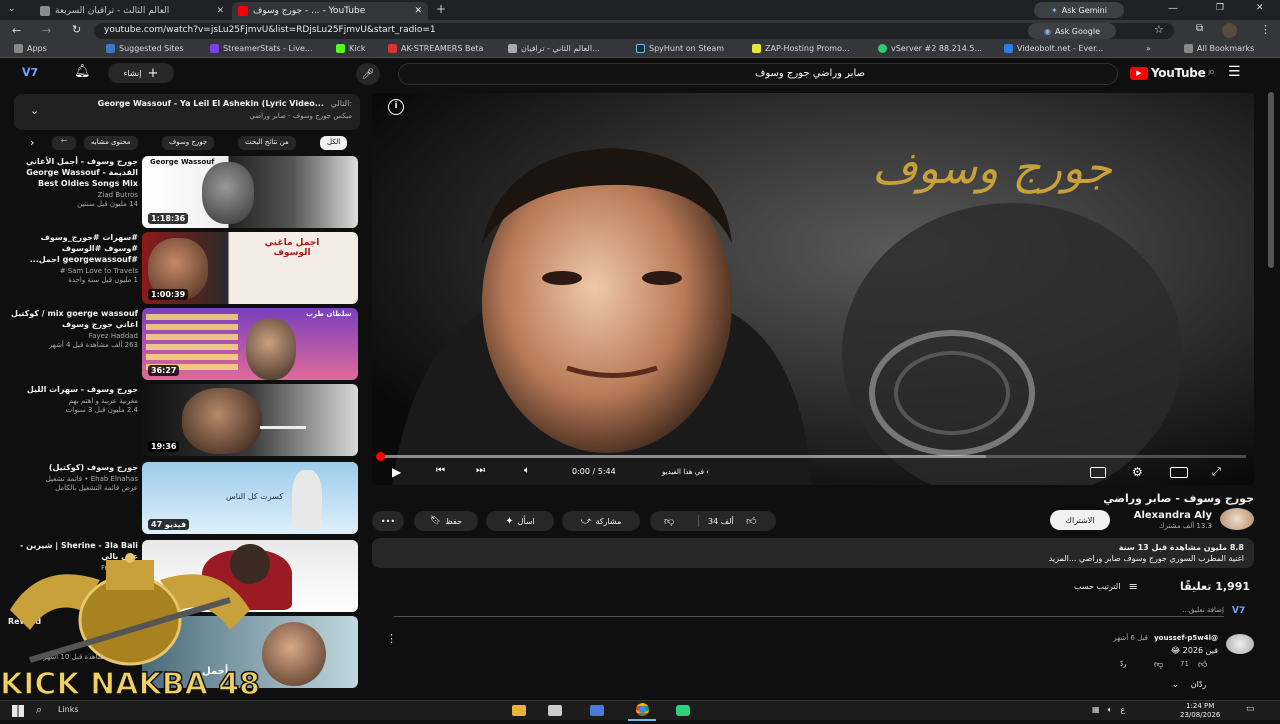 The width and height of the screenshot is (1280, 724). What do you see at coordinates (250, 576) in the screenshot?
I see `rec-thumbnail` at bounding box center [250, 576].